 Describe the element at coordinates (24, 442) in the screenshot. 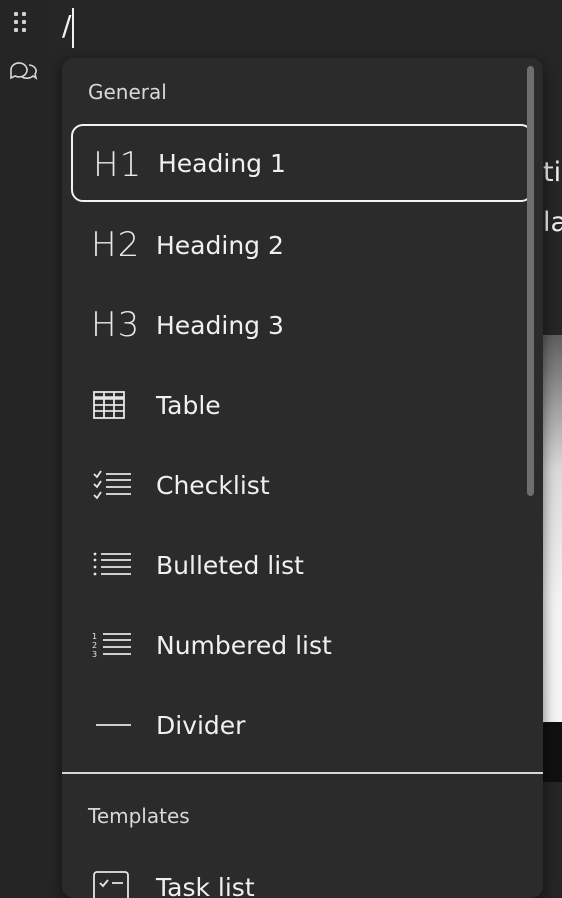

I see `left-gutter` at that location.